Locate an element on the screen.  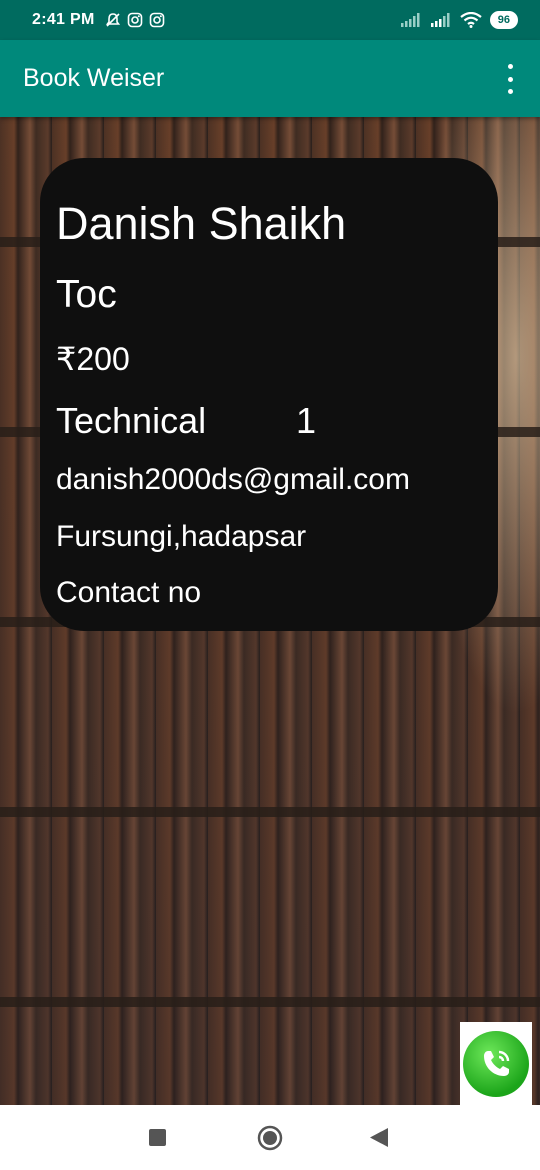
more-vert-icon is located at coordinates (510, 79).